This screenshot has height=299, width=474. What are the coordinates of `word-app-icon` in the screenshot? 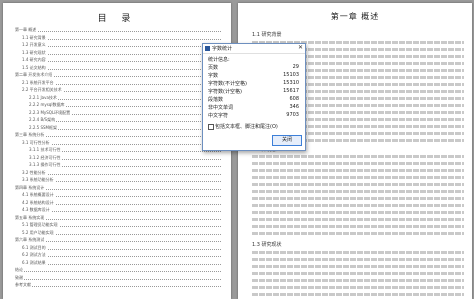 It's located at (207, 48).